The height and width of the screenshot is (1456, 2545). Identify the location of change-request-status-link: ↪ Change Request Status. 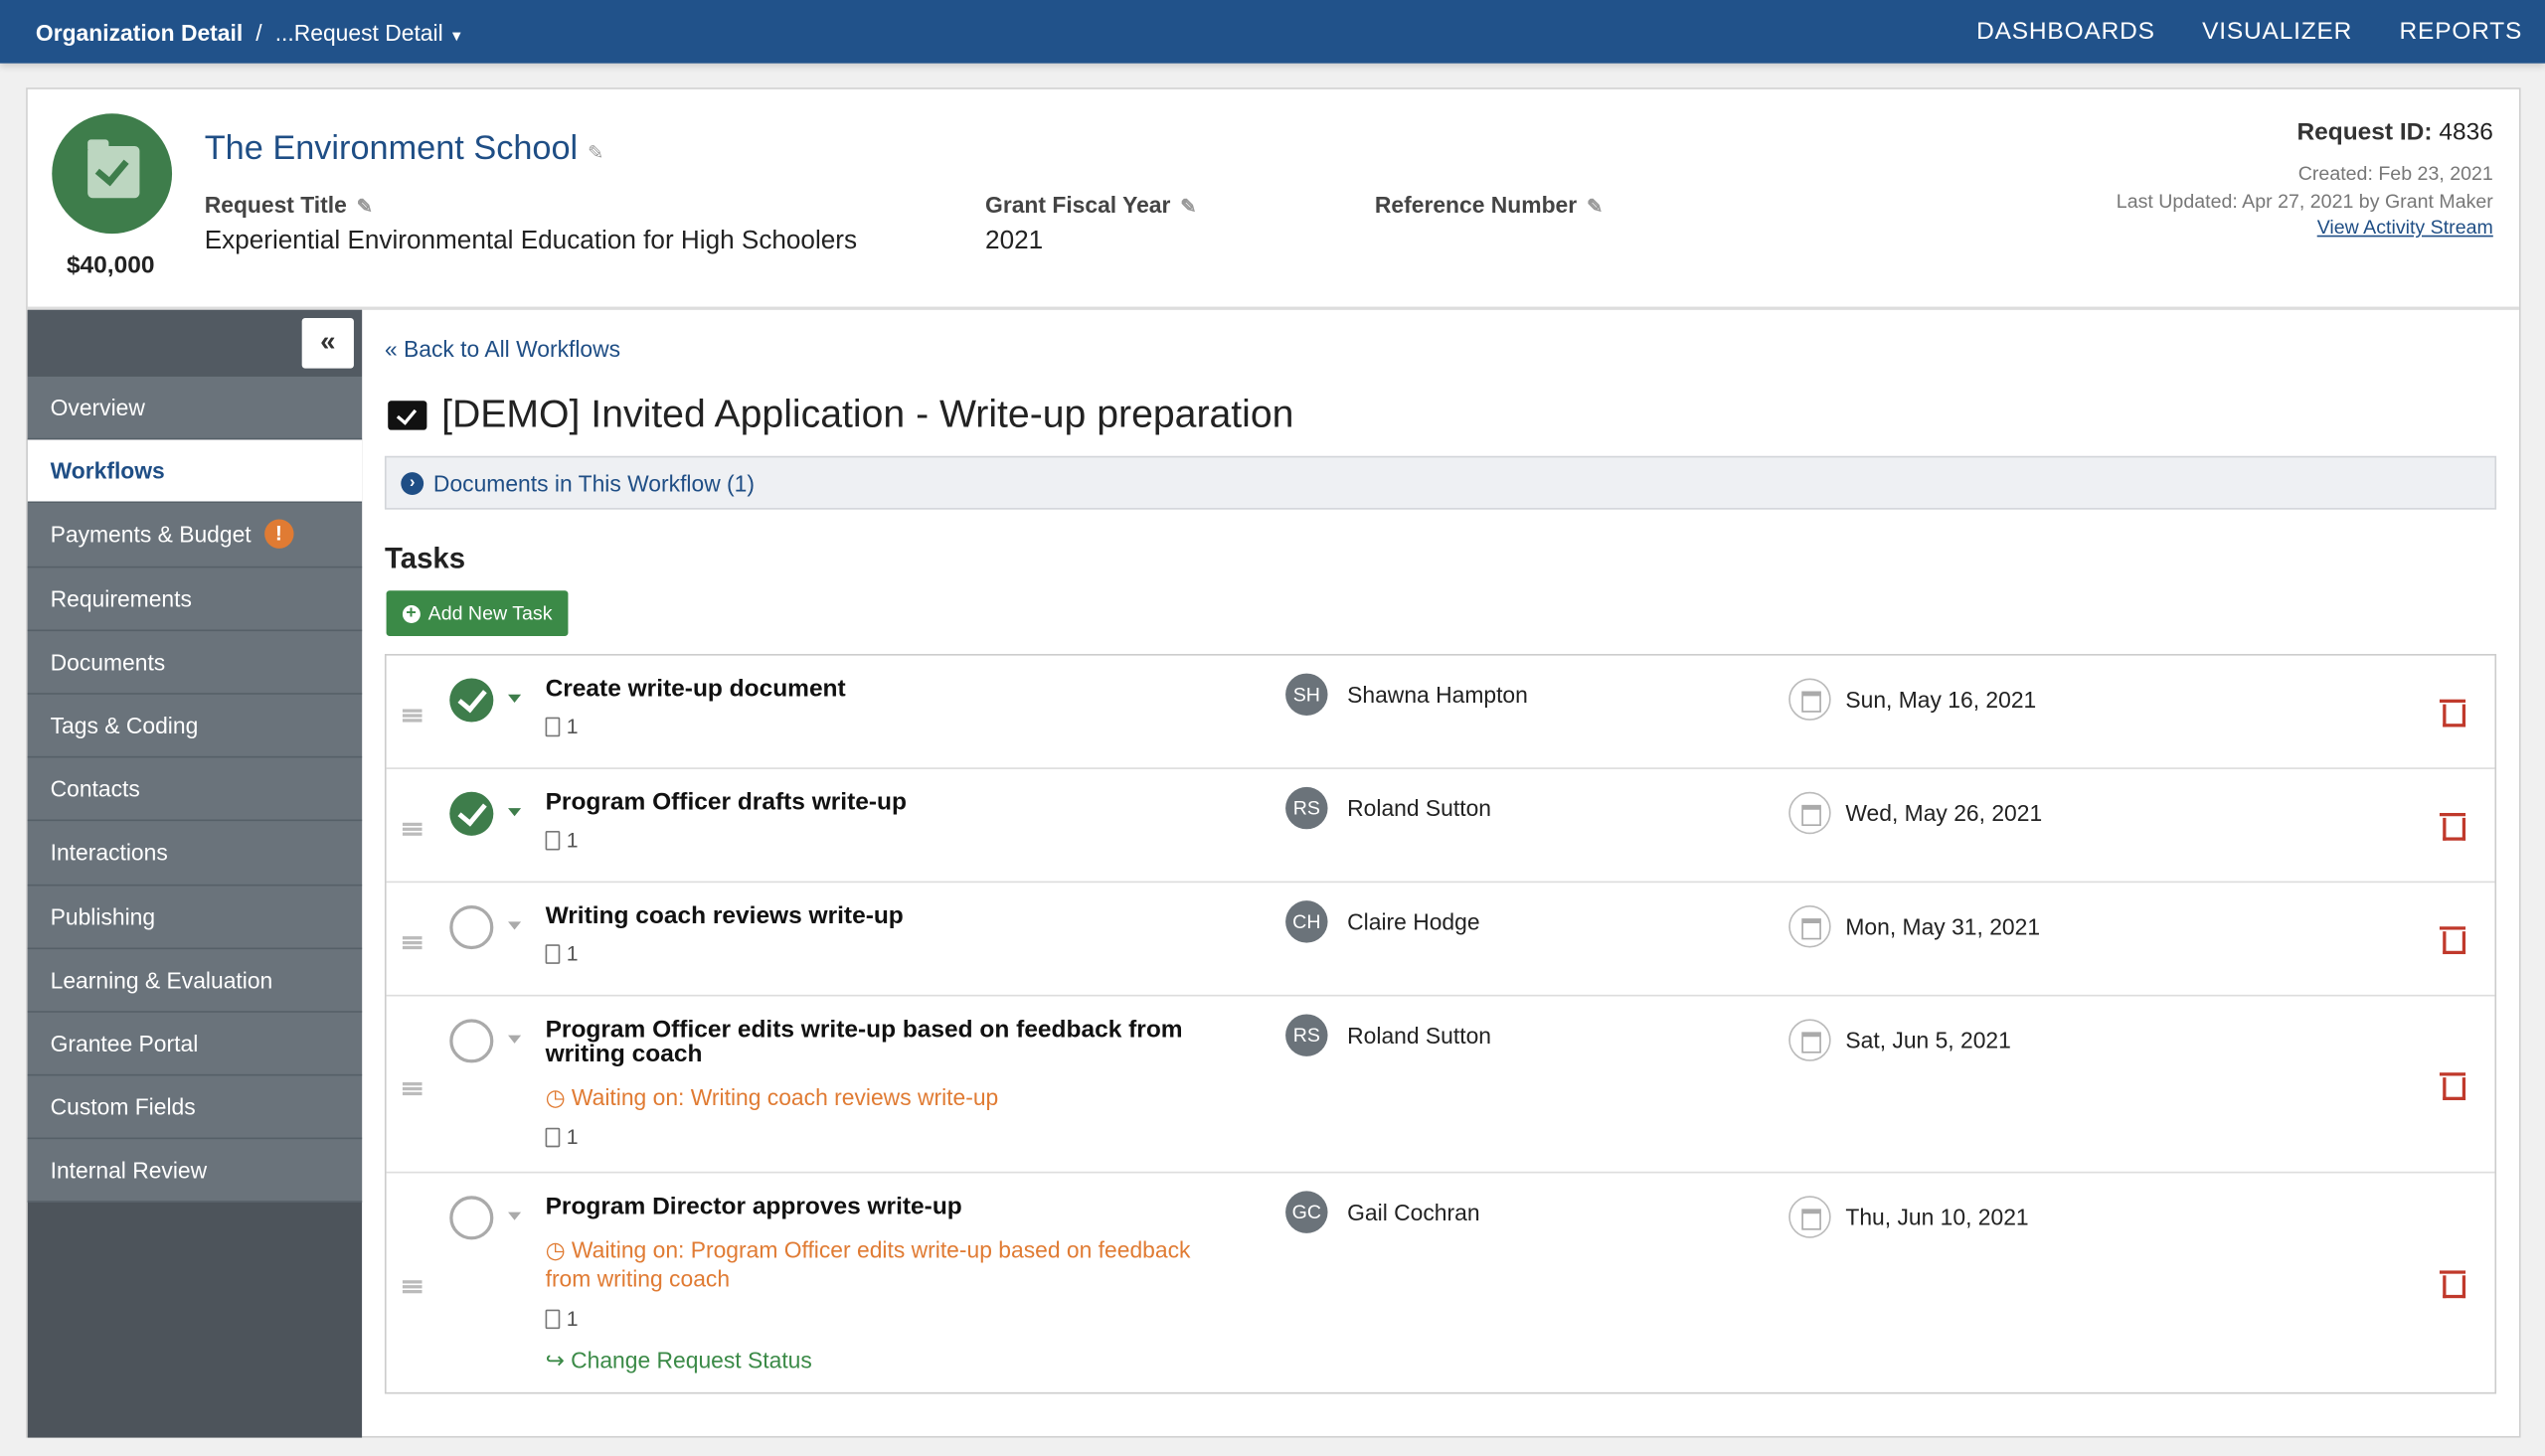
(870, 1360).